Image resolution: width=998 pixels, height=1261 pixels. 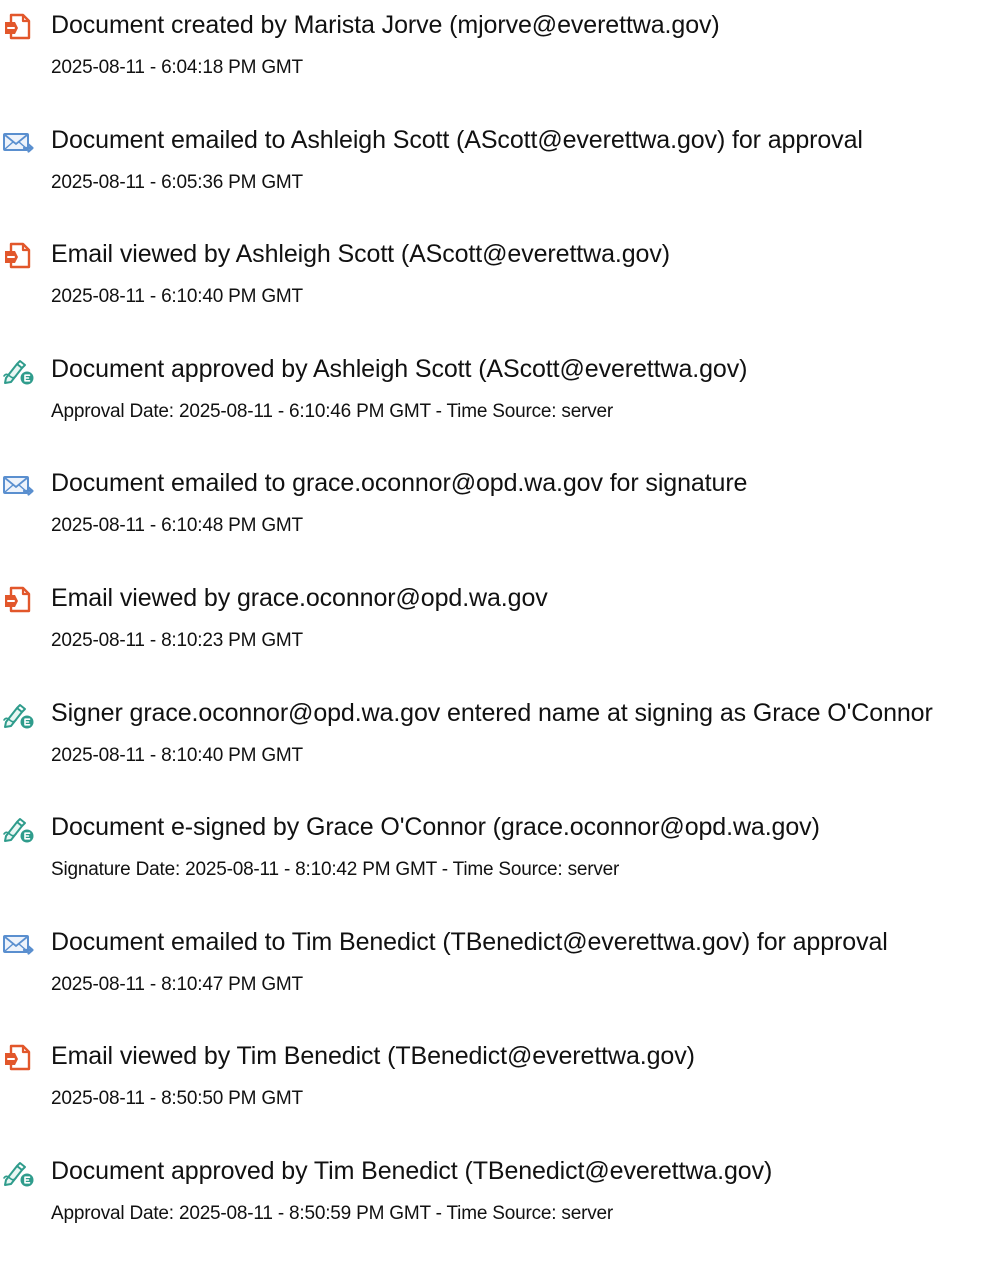 What do you see at coordinates (177, 526) in the screenshot?
I see `event-timestamp: 2025-08-11 - 6:10:48 PM GMT` at bounding box center [177, 526].